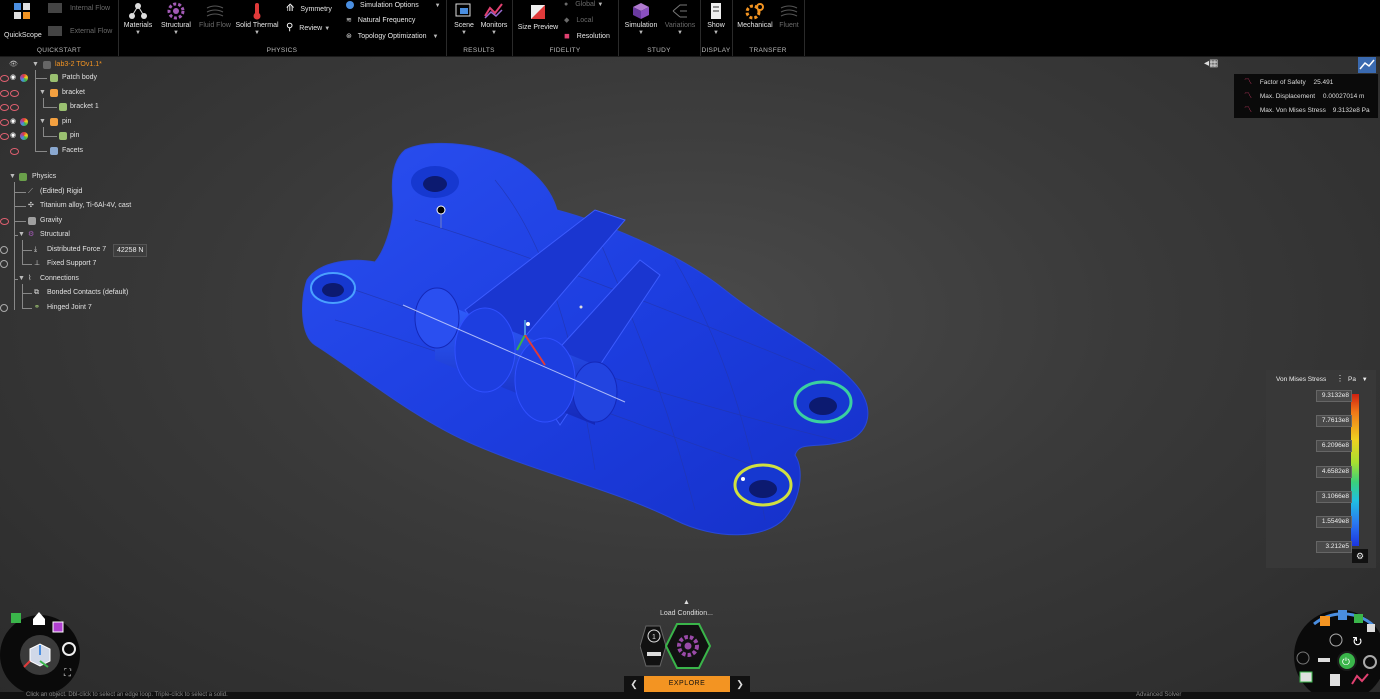  Describe the element at coordinates (100, 250) in the screenshot. I see `tree-item-force: ⤓ Distributed Force 7 42258 N` at that location.